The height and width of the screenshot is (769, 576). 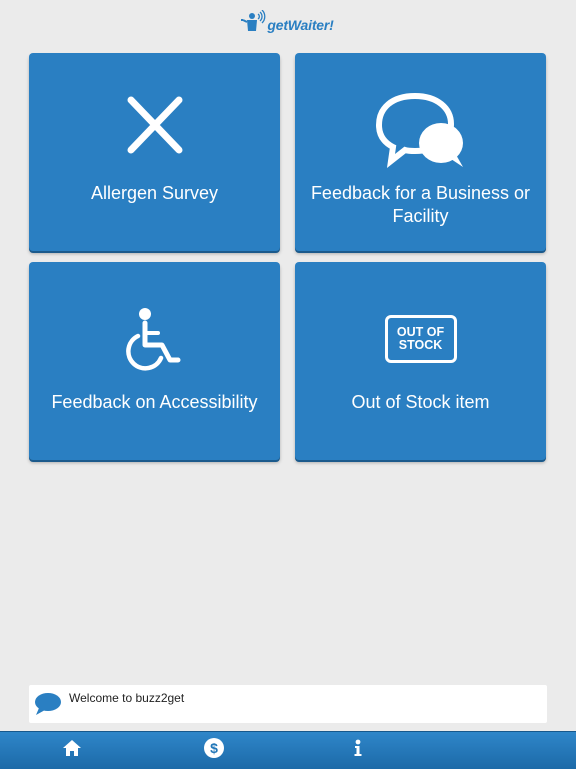 I want to click on tile-label: Feedback for a Business or Facility, so click(x=420, y=204).